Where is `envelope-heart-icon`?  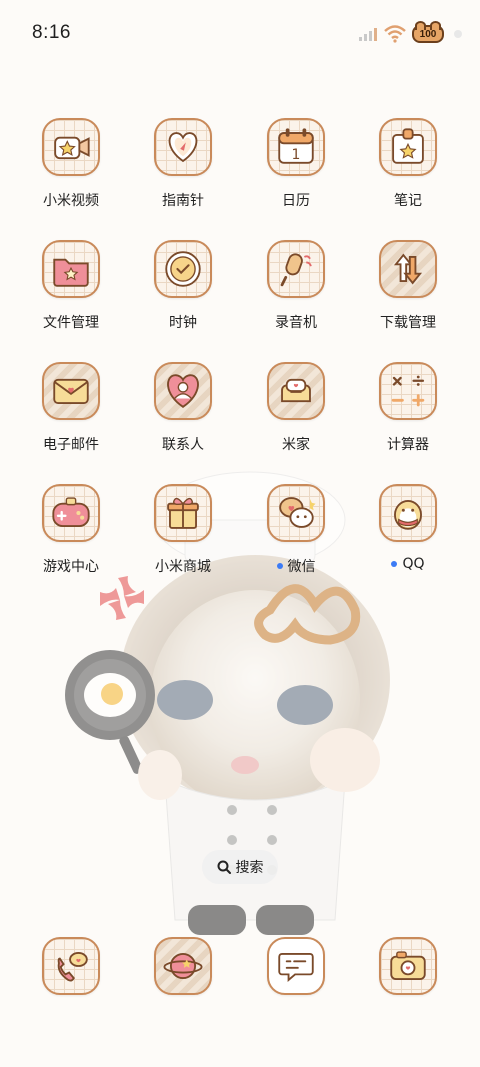 envelope-heart-icon is located at coordinates (71, 391).